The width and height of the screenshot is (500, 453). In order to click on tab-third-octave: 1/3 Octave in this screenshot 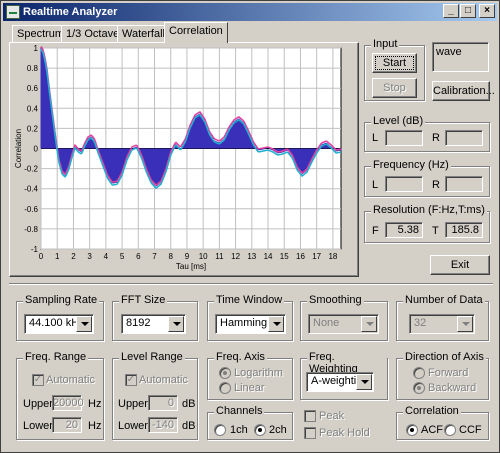, I will do `click(93, 34)`.